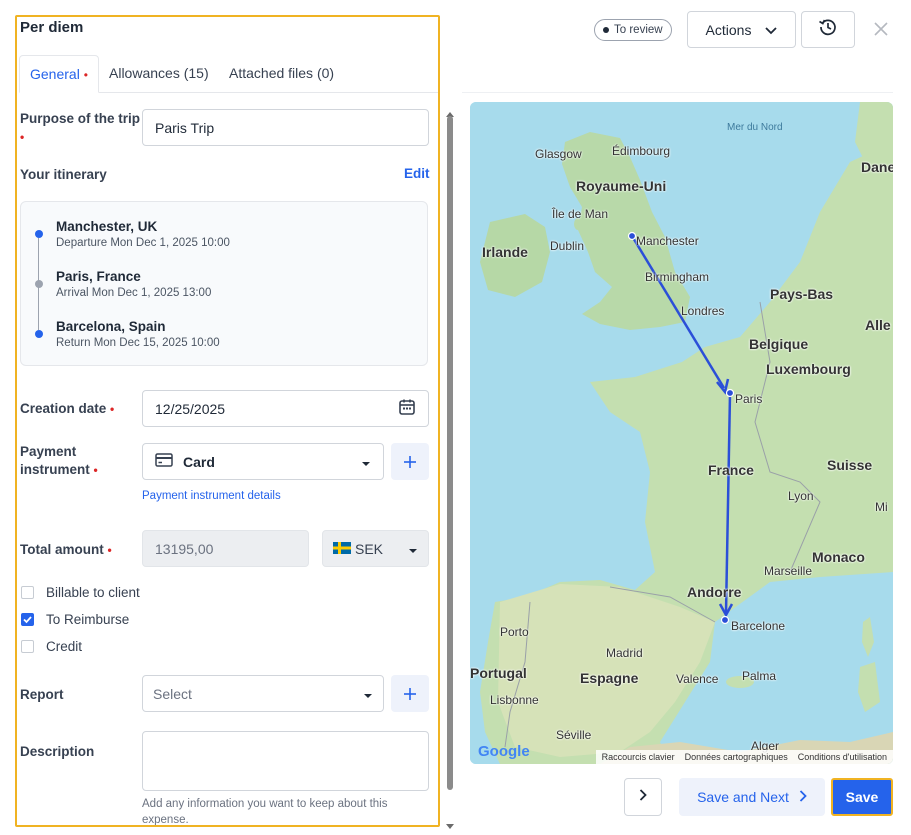  What do you see at coordinates (111, 326) in the screenshot?
I see `stop-name: Barcelona, Spain` at bounding box center [111, 326].